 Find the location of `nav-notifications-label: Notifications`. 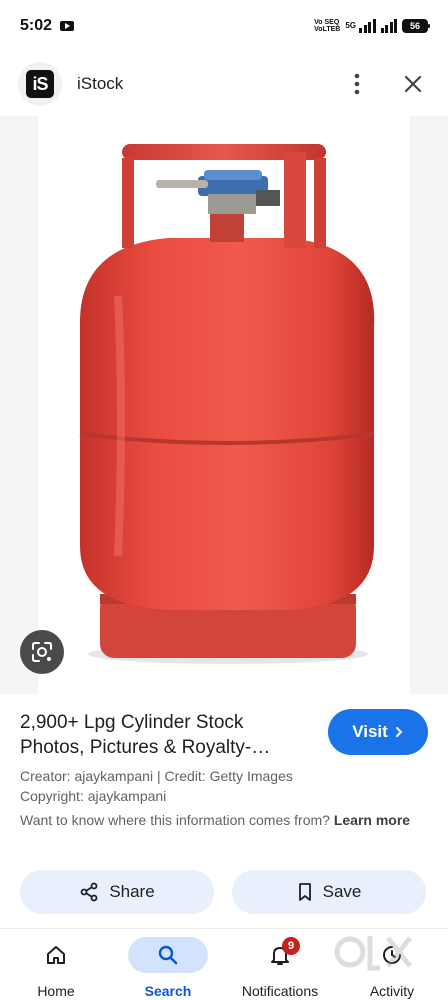

nav-notifications-label: Notifications is located at coordinates (280, 991).